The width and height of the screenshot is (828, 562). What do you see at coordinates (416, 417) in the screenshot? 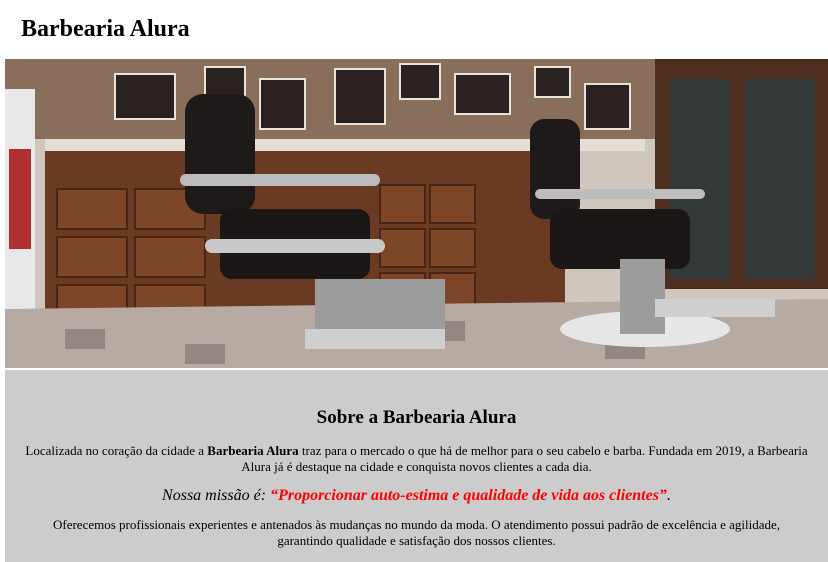
I see `about-title: Sobre a Barbearia Alura` at bounding box center [416, 417].